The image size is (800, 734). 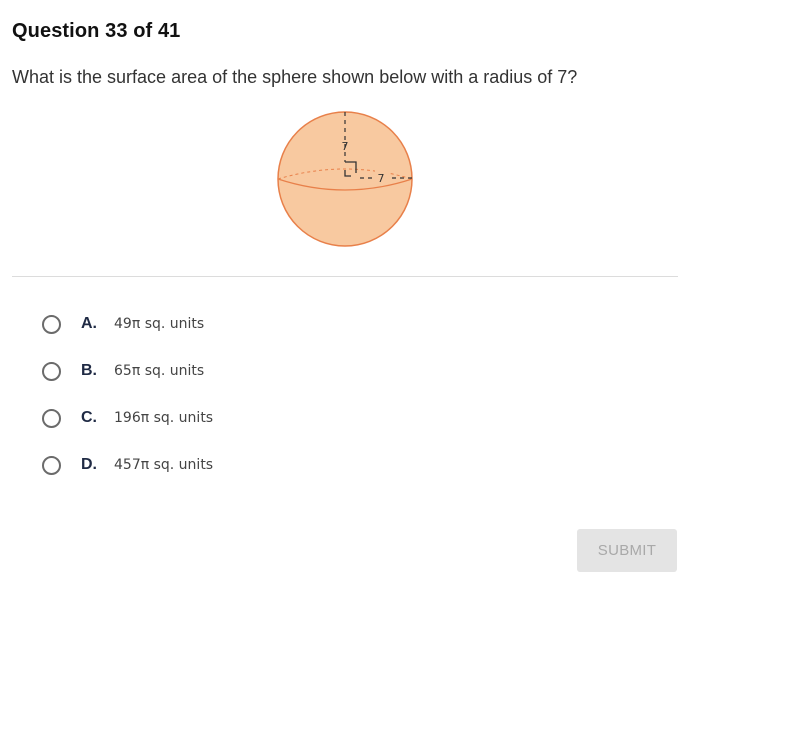 I want to click on question-counter: Question 33 of 41, so click(x=96, y=31).